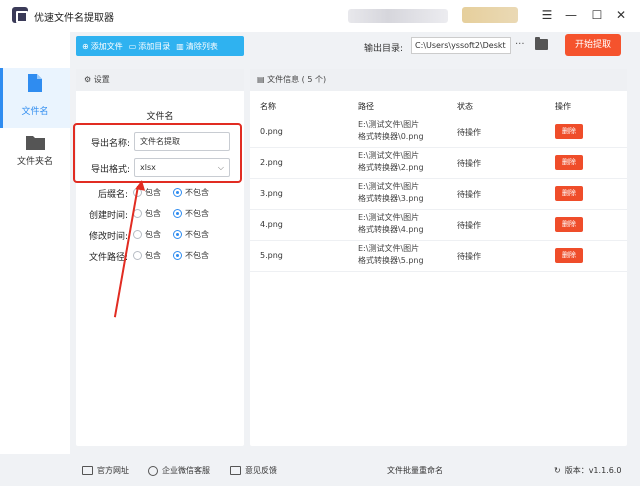 Image resolution: width=640 pixels, height=486 pixels. What do you see at coordinates (563, 106) in the screenshot?
I see `column-header-action: 操作` at bounding box center [563, 106].